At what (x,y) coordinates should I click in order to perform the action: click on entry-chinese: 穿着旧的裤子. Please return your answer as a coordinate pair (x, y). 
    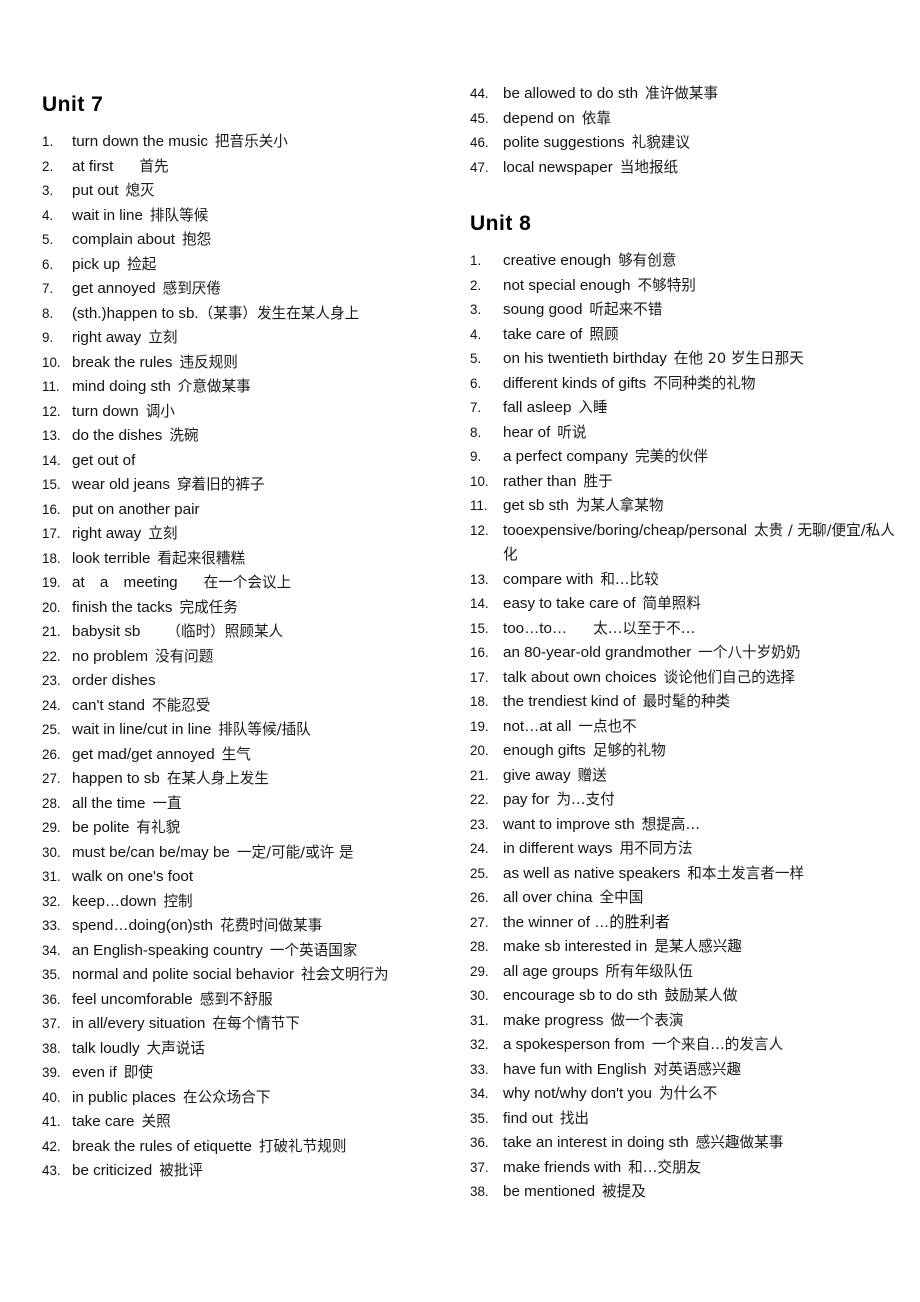
    Looking at the image, I should click on (220, 484).